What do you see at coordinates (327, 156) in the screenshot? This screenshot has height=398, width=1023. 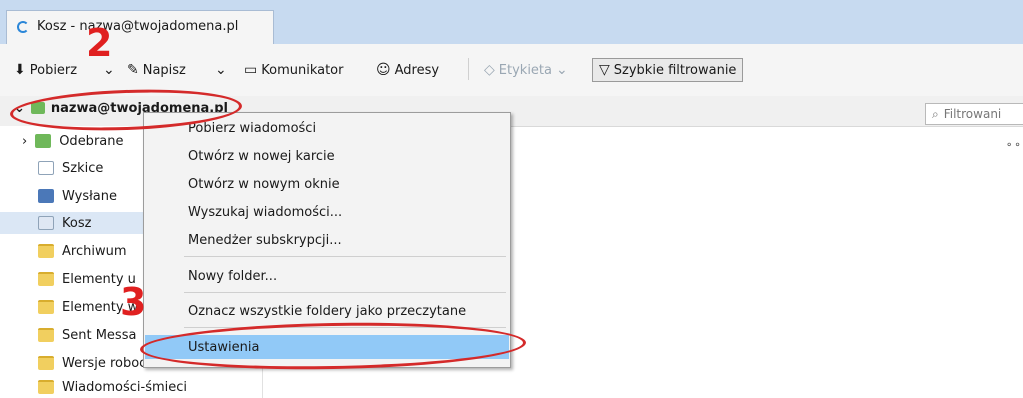 I see `menu-item-open-new-tab: Otwórz w nowej karcie` at bounding box center [327, 156].